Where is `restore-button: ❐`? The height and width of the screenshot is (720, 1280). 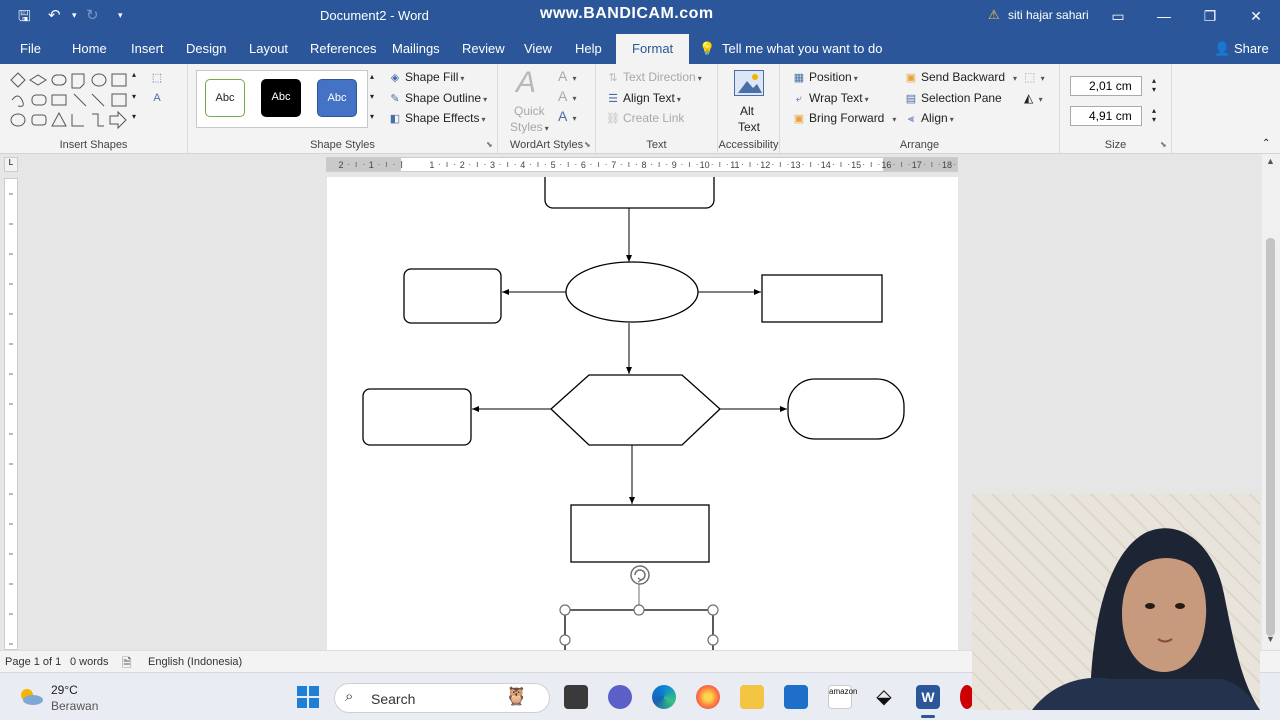 restore-button: ❐ is located at coordinates (1210, 16).